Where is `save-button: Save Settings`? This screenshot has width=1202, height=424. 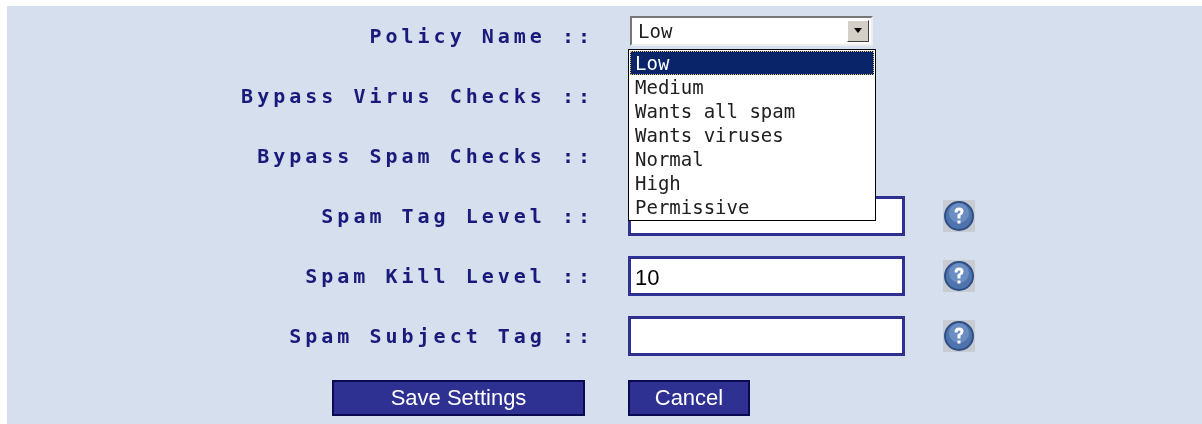
save-button: Save Settings is located at coordinates (458, 398).